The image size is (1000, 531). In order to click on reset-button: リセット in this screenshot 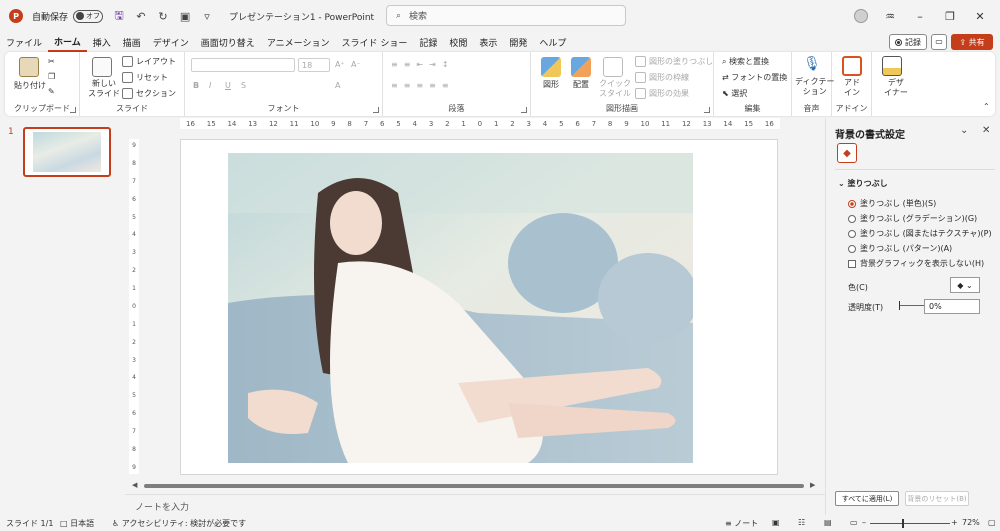, I will do `click(145, 77)`.